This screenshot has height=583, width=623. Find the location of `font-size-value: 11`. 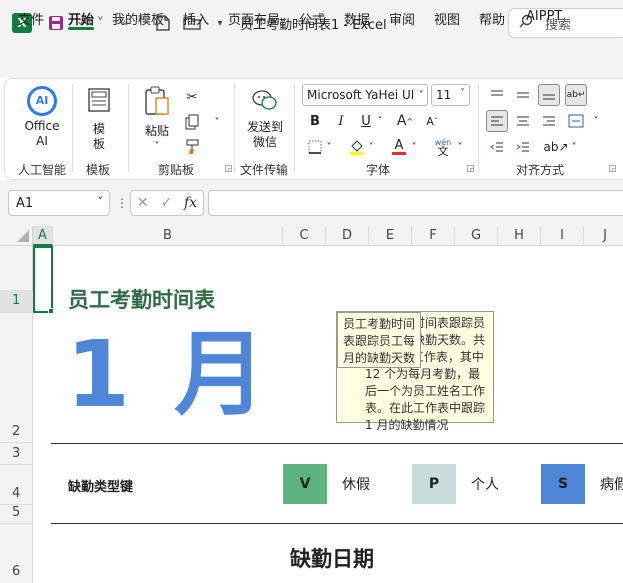

font-size-value: 11 is located at coordinates (444, 95).